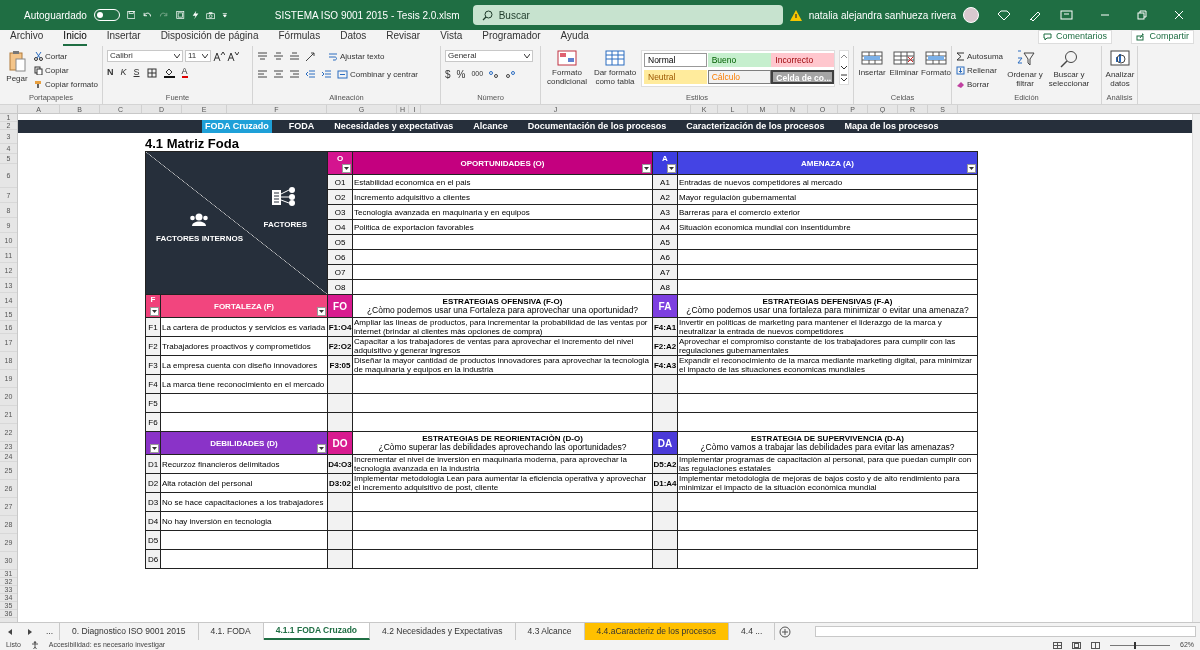  I want to click on sheet-tab: 4.4.aCaracteriz de los procesos, so click(657, 631).